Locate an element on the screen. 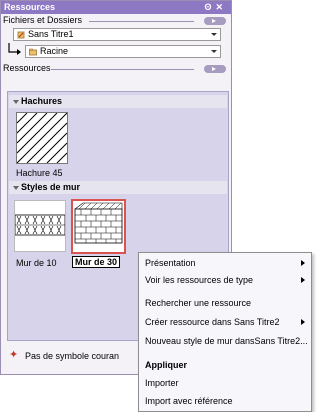 The image size is (320, 412). folder-level-arrow-icon is located at coordinates (14, 49).